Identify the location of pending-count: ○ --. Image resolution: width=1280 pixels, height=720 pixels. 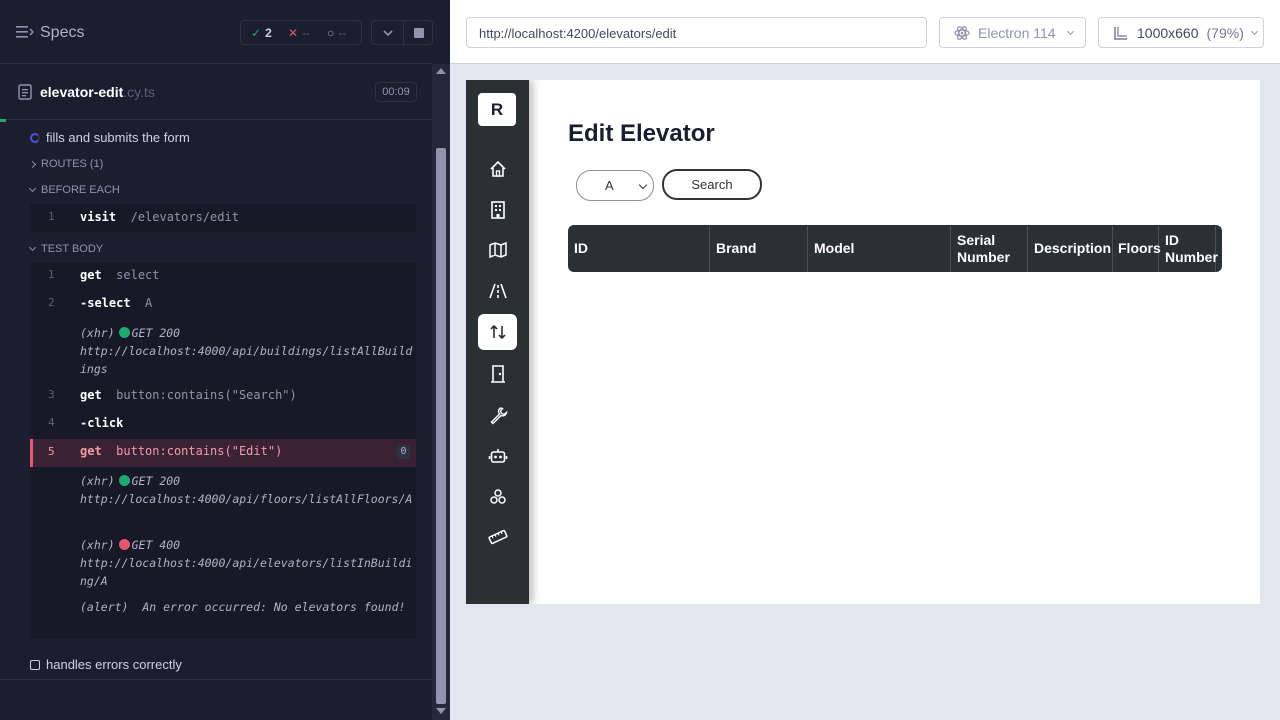
(337, 33).